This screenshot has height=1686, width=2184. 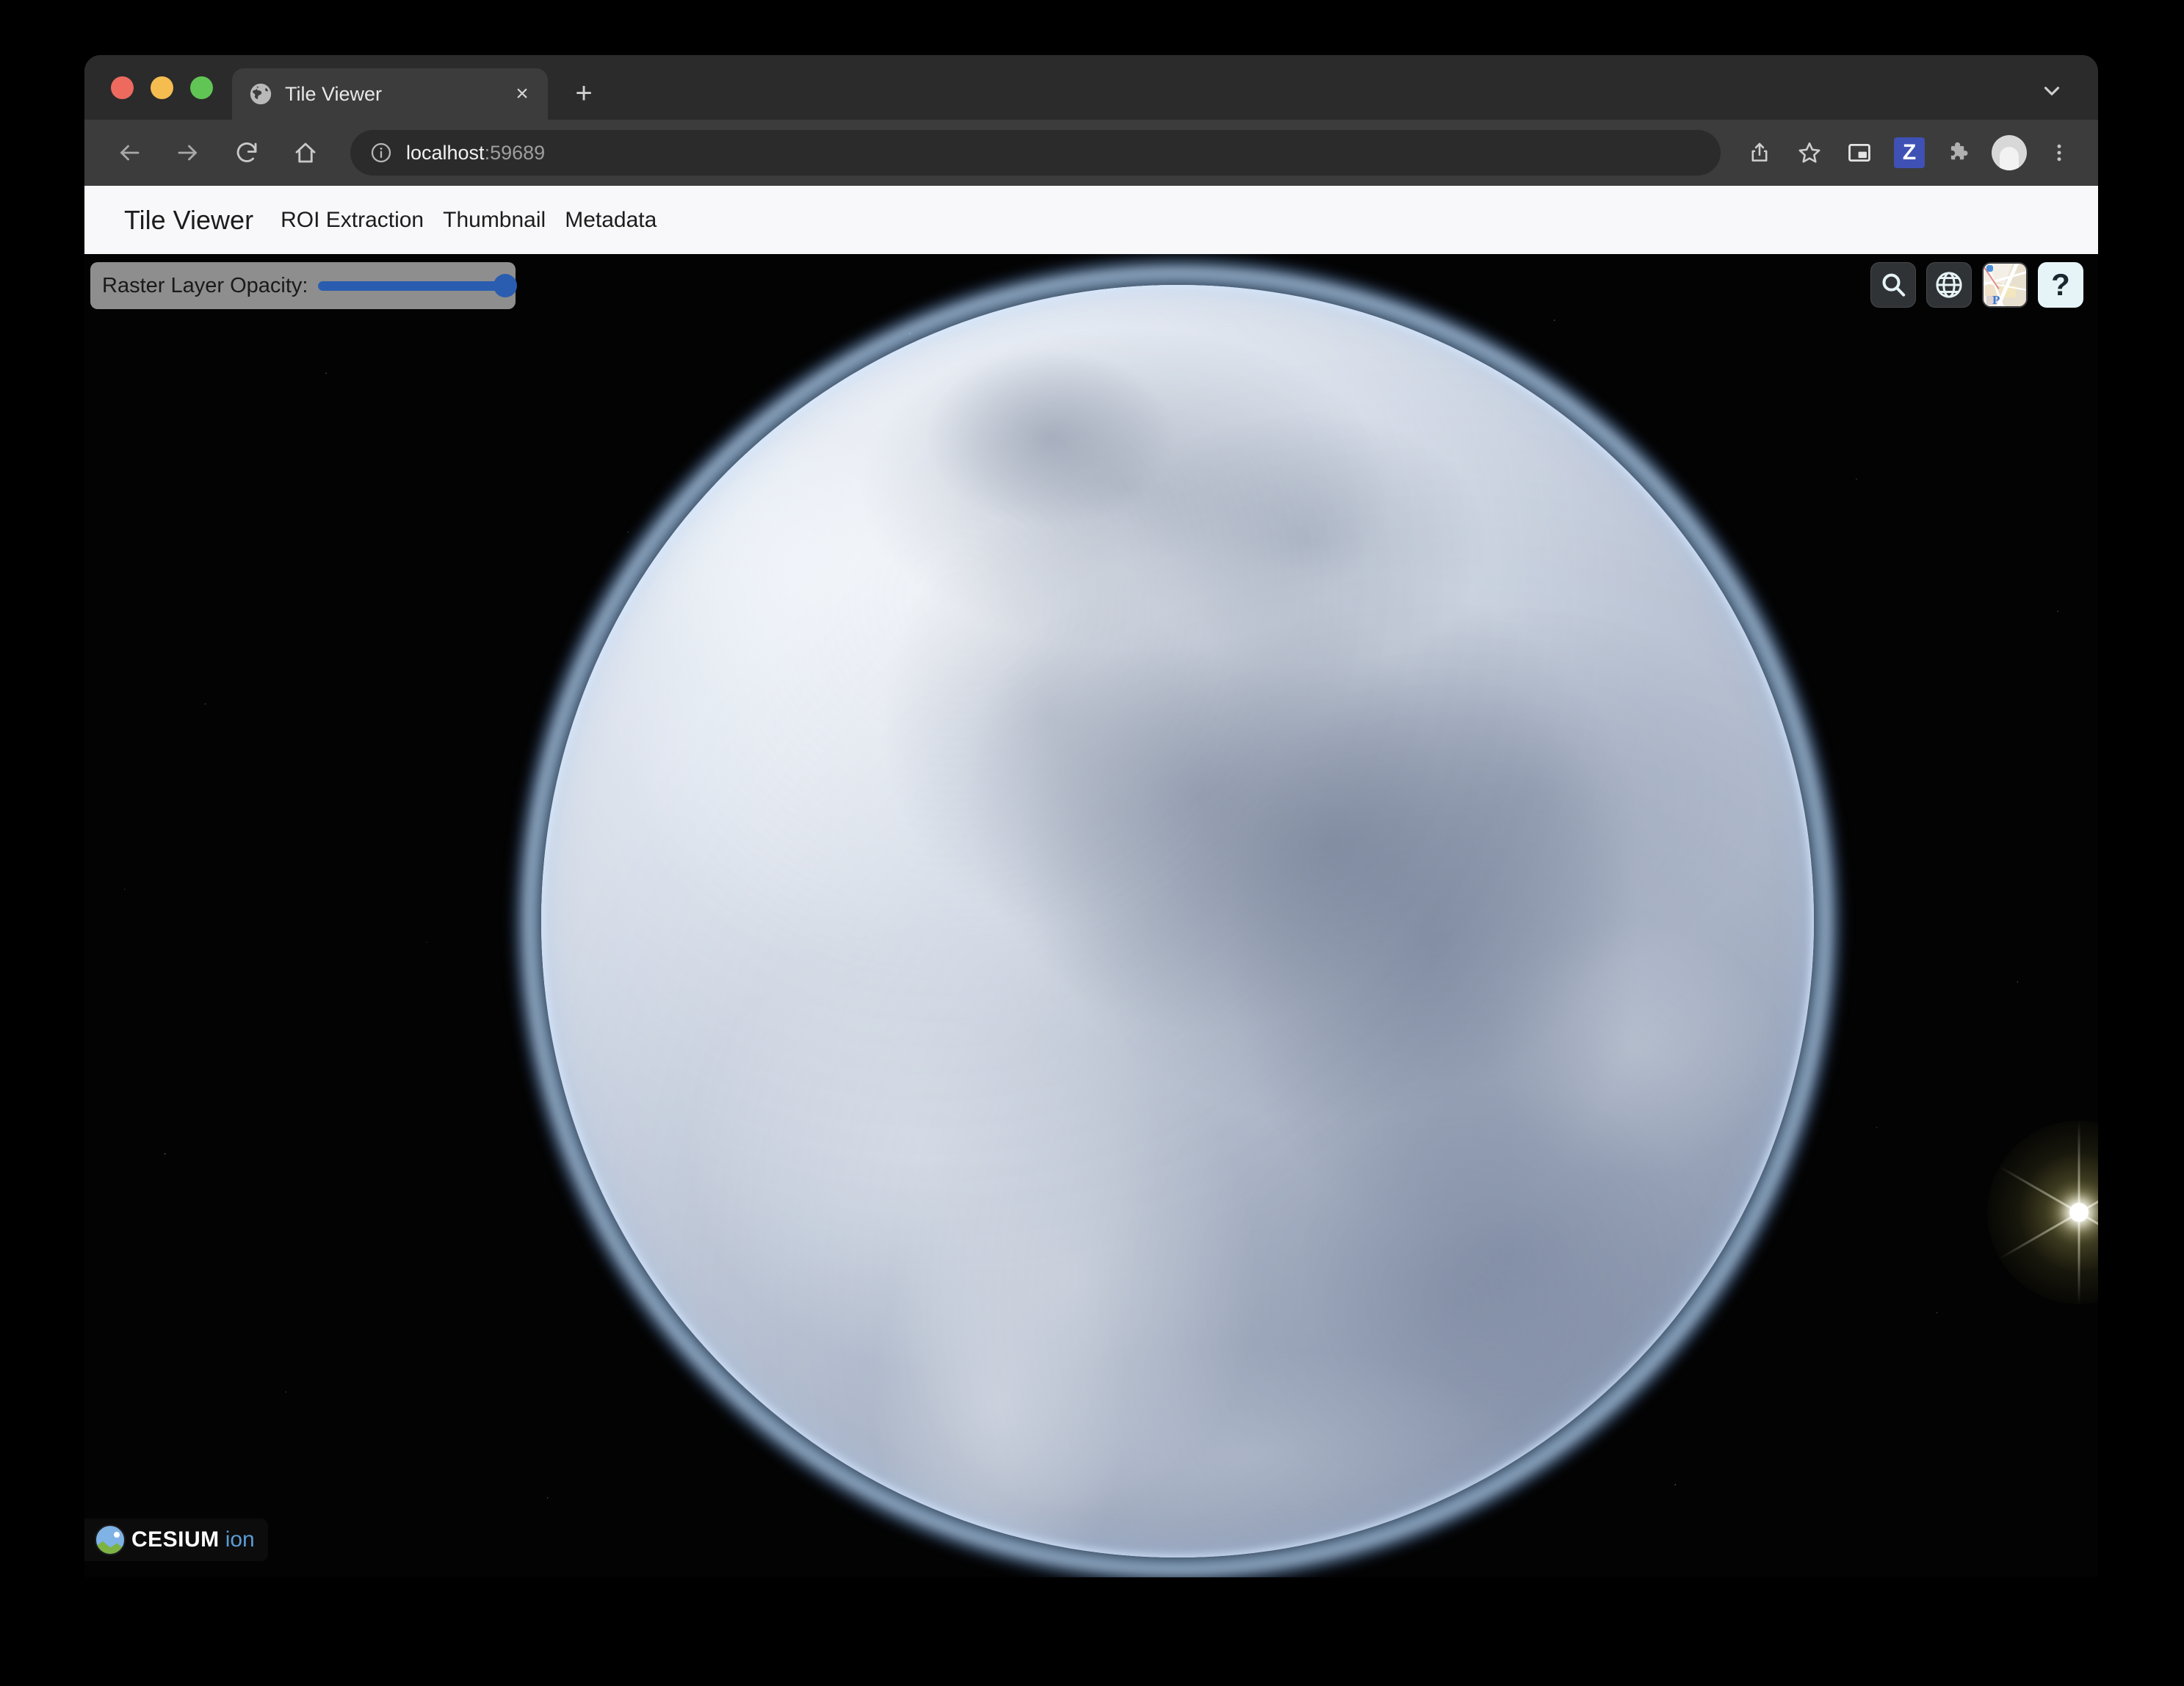 I want to click on question-mark-icon: ?, so click(x=2060, y=285).